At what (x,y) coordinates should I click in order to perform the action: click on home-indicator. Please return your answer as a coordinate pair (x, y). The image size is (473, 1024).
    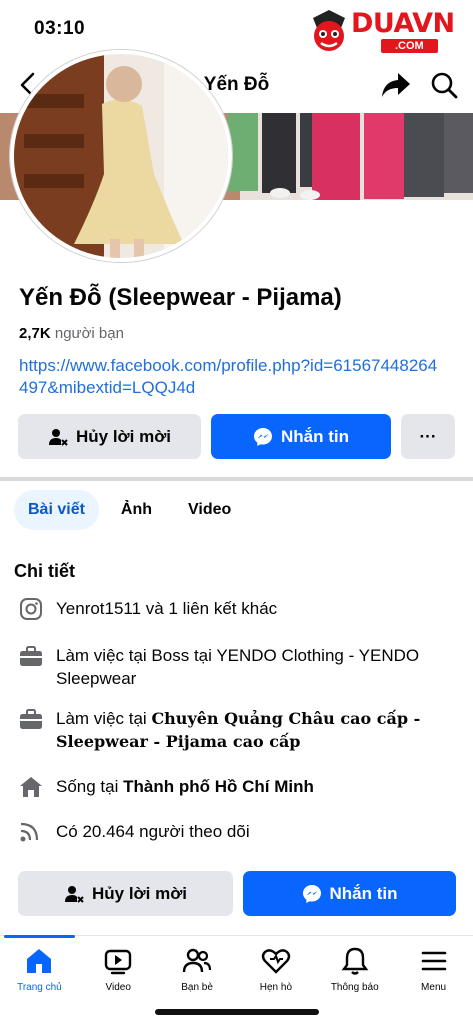
    Looking at the image, I should click on (237, 1012).